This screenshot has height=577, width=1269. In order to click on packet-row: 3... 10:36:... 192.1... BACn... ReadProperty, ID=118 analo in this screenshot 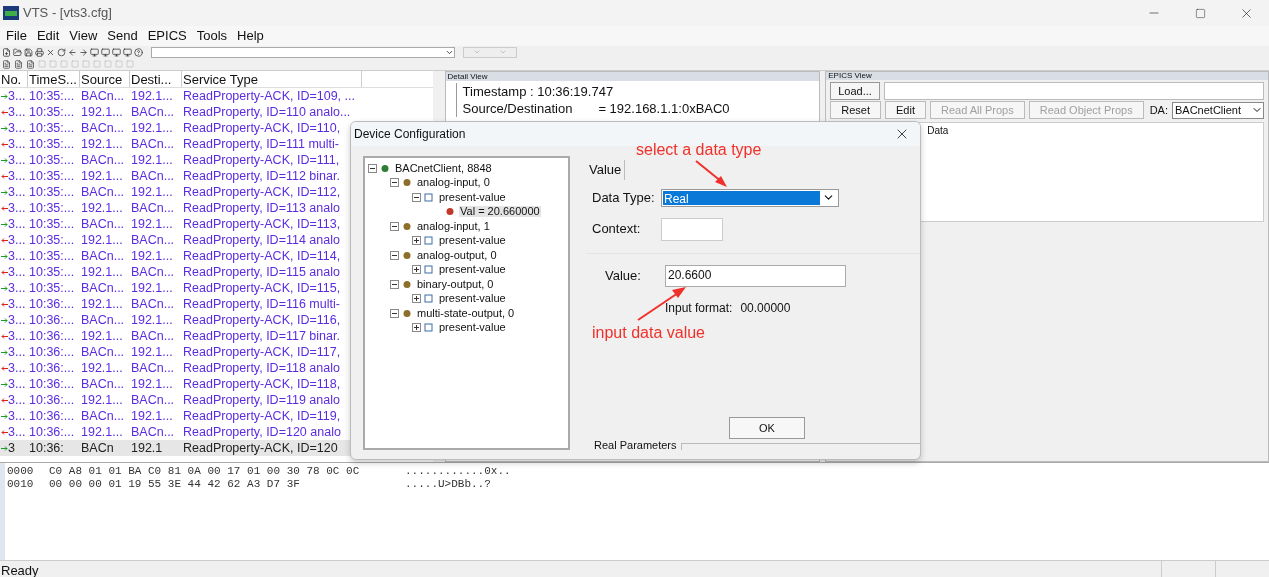, I will do `click(216, 368)`.